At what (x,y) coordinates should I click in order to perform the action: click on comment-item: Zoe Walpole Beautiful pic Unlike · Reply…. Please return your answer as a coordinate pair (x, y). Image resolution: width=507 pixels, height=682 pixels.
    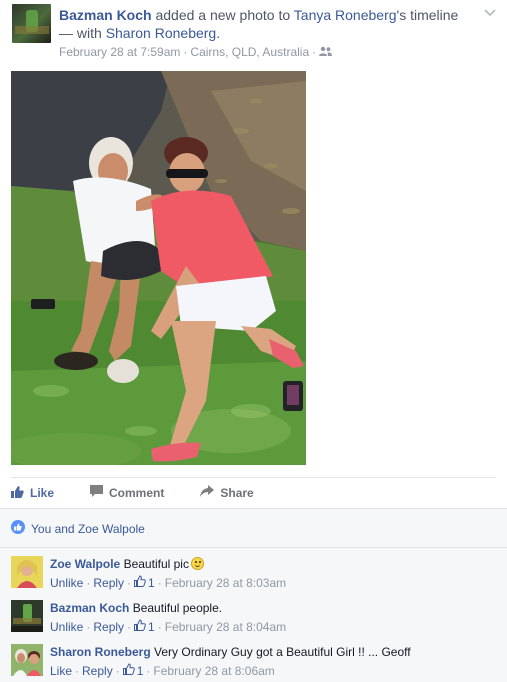
    Looking at the image, I should click on (253, 576).